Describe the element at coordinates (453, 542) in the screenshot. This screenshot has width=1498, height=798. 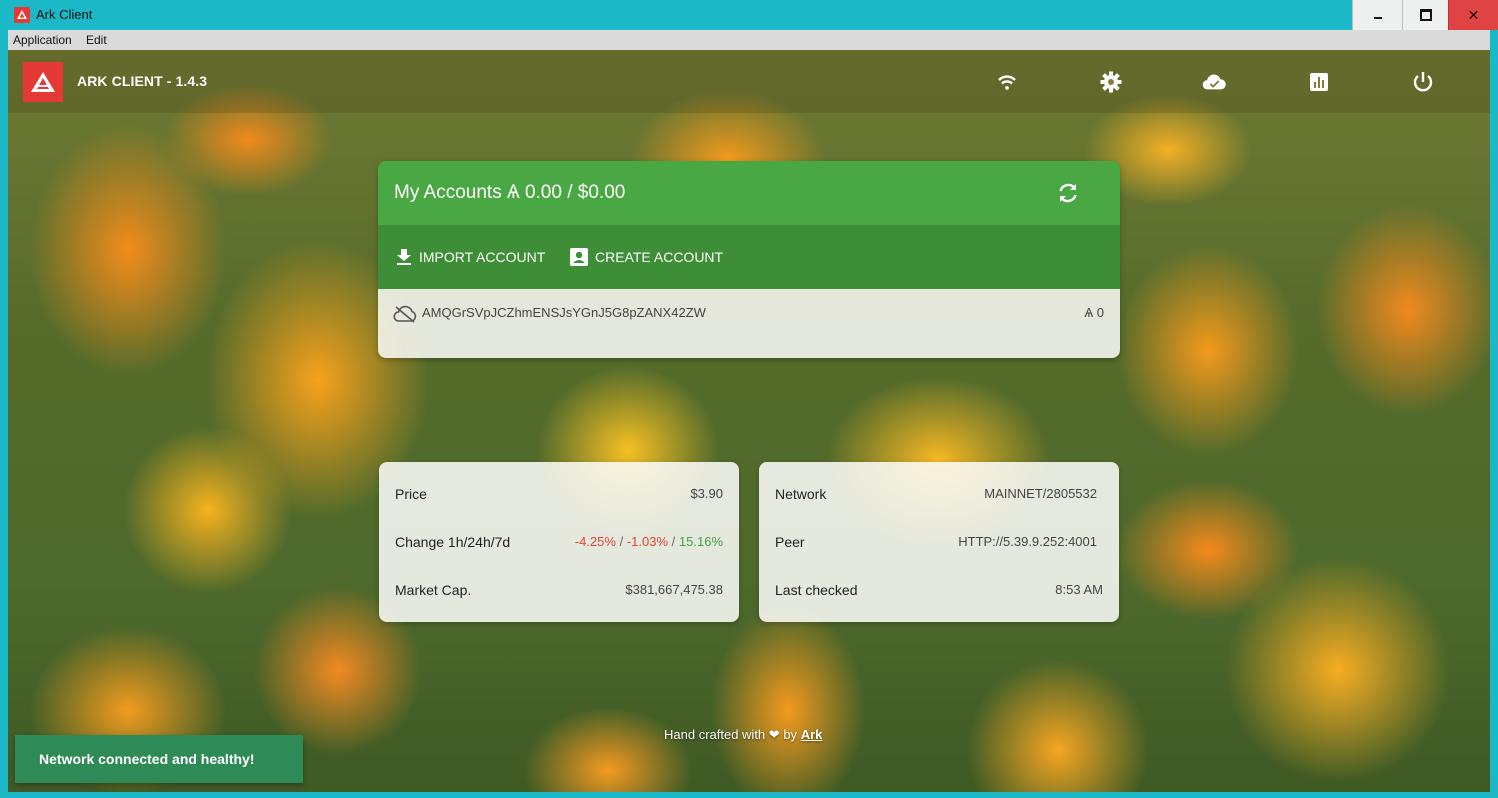
I see `change-label: Change 1h/24h/7d` at that location.